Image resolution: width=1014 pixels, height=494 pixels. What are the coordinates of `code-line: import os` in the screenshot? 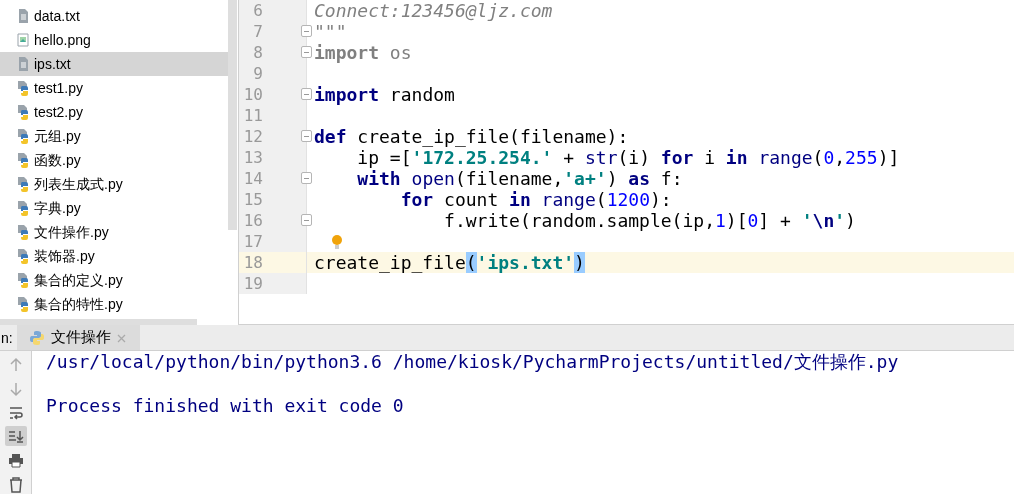 It's located at (363, 52).